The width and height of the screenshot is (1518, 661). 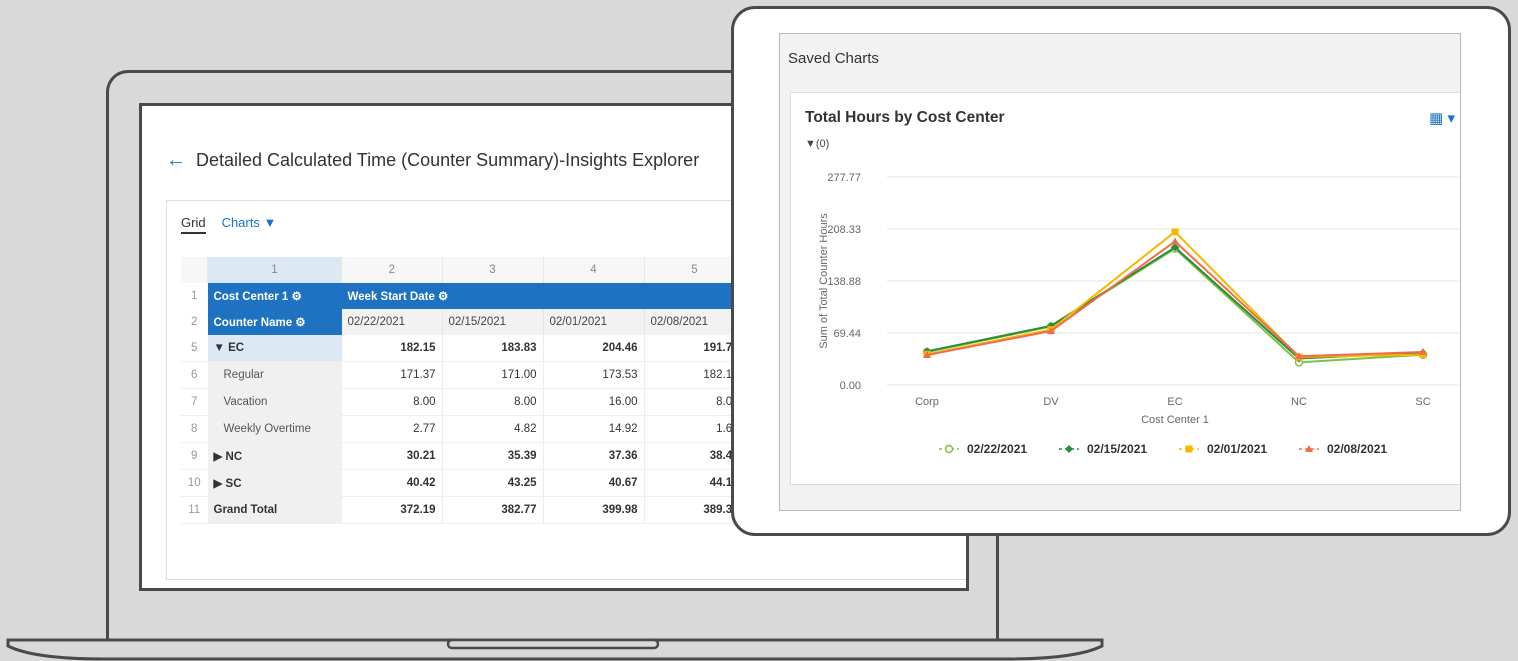 I want to click on laptop-base, so click(x=555, y=649).